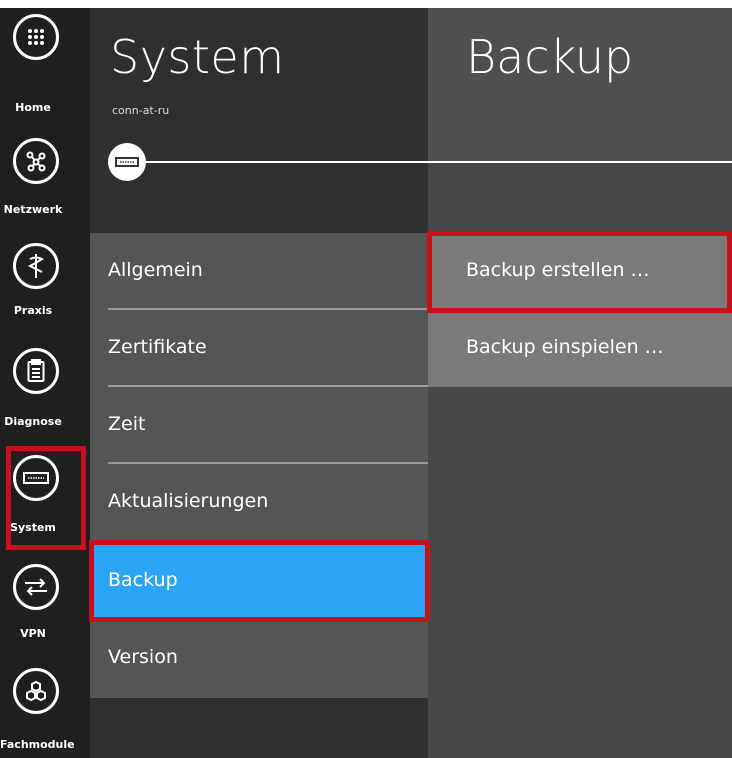  Describe the element at coordinates (33, 310) in the screenshot. I see `nav-praxis-label: Praxis` at that location.